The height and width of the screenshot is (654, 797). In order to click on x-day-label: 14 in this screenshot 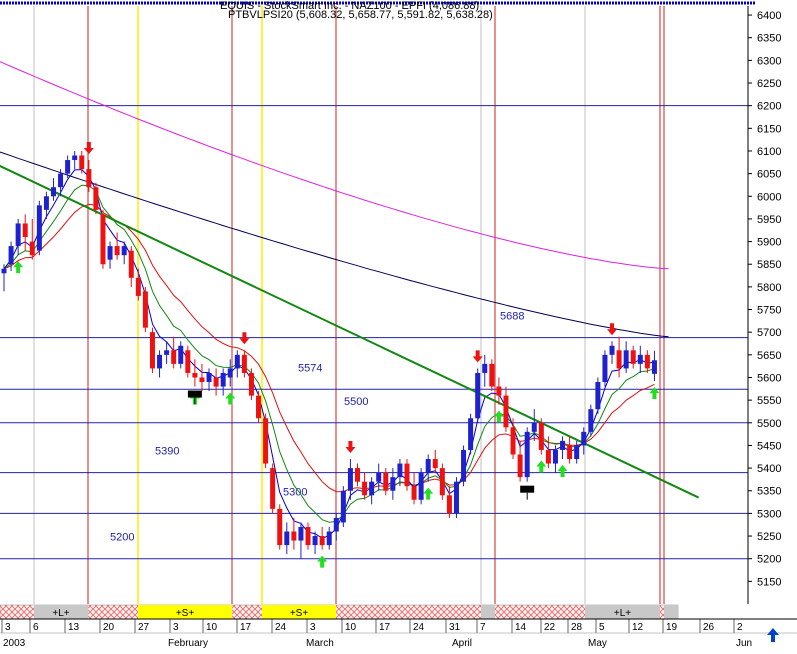, I will do `click(521, 627)`.